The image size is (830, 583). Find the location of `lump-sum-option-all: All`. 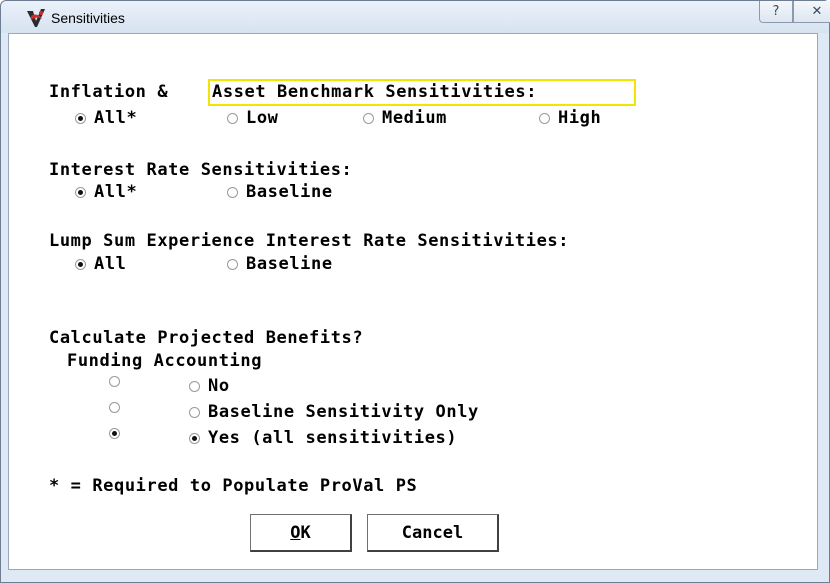

lump-sum-option-all: All is located at coordinates (101, 264).